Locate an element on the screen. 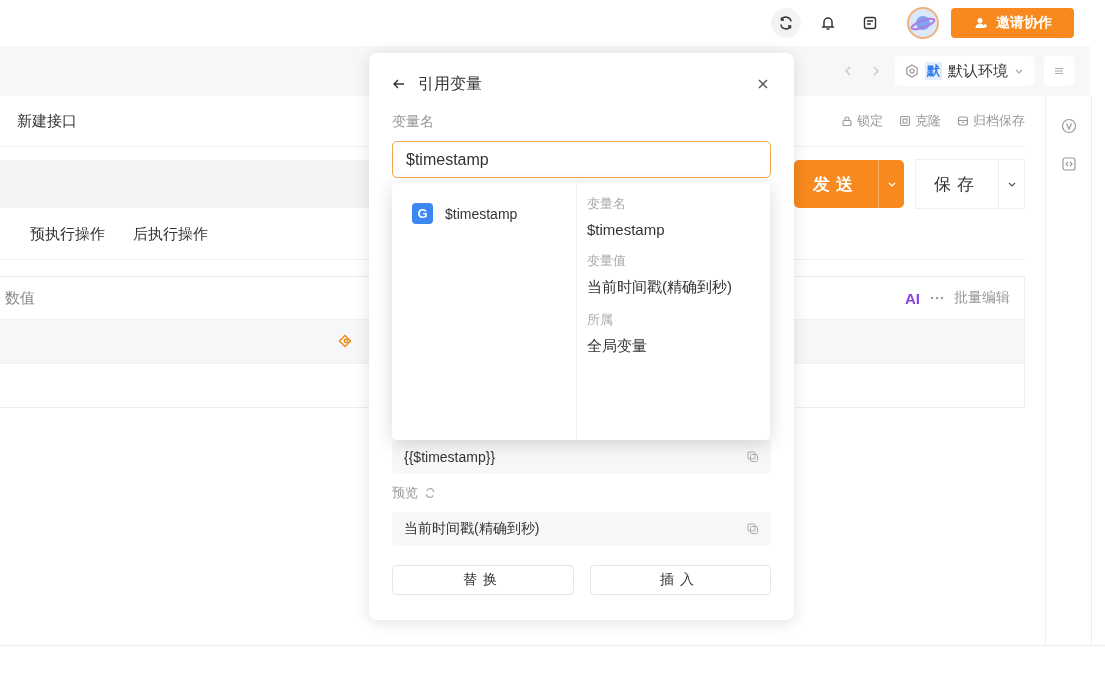 The image size is (1105, 678). close-icon is located at coordinates (763, 84).